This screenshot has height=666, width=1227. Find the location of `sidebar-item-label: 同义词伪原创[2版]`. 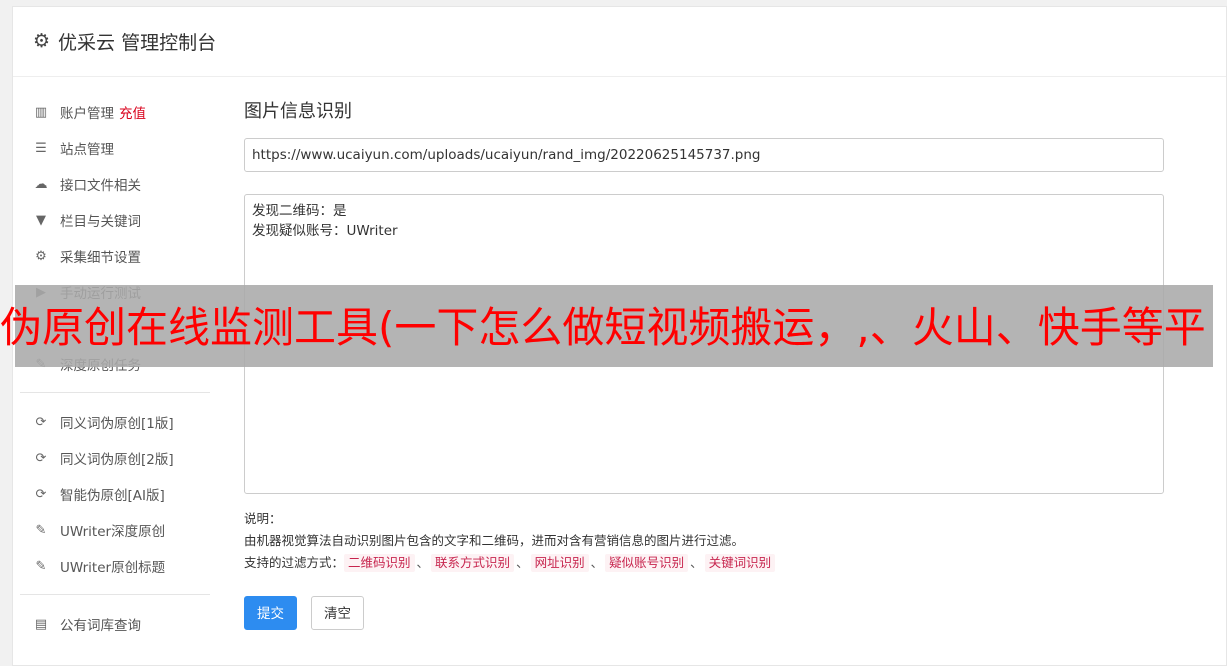

sidebar-item-label: 同义词伪原创[2版] is located at coordinates (117, 460).